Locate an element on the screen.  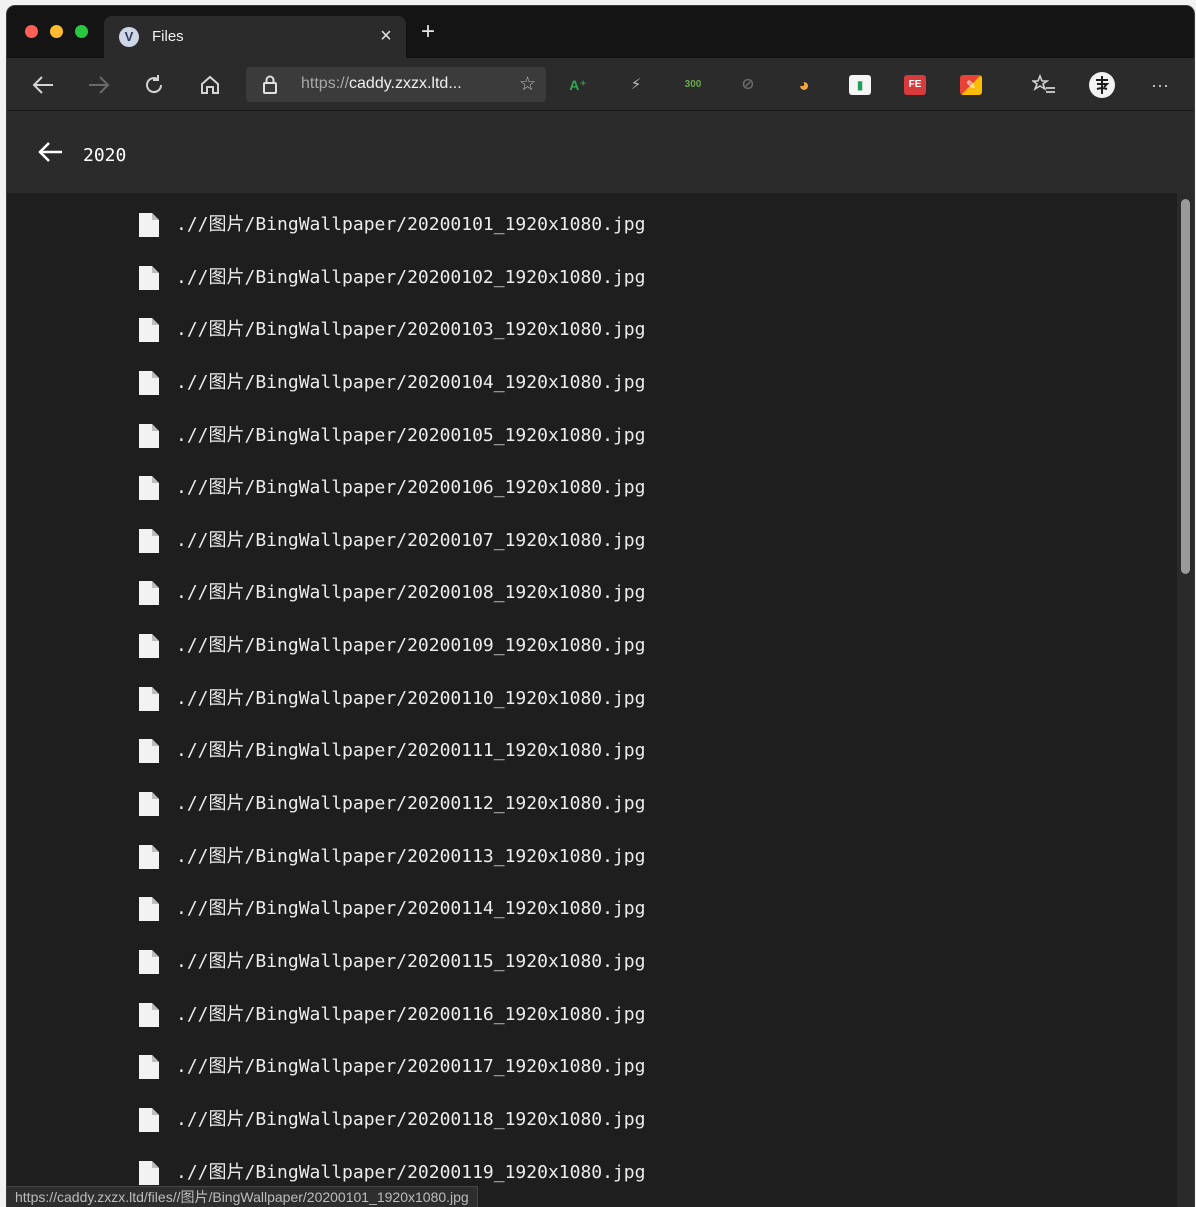
favorites-list-icon is located at coordinates (1043, 83).